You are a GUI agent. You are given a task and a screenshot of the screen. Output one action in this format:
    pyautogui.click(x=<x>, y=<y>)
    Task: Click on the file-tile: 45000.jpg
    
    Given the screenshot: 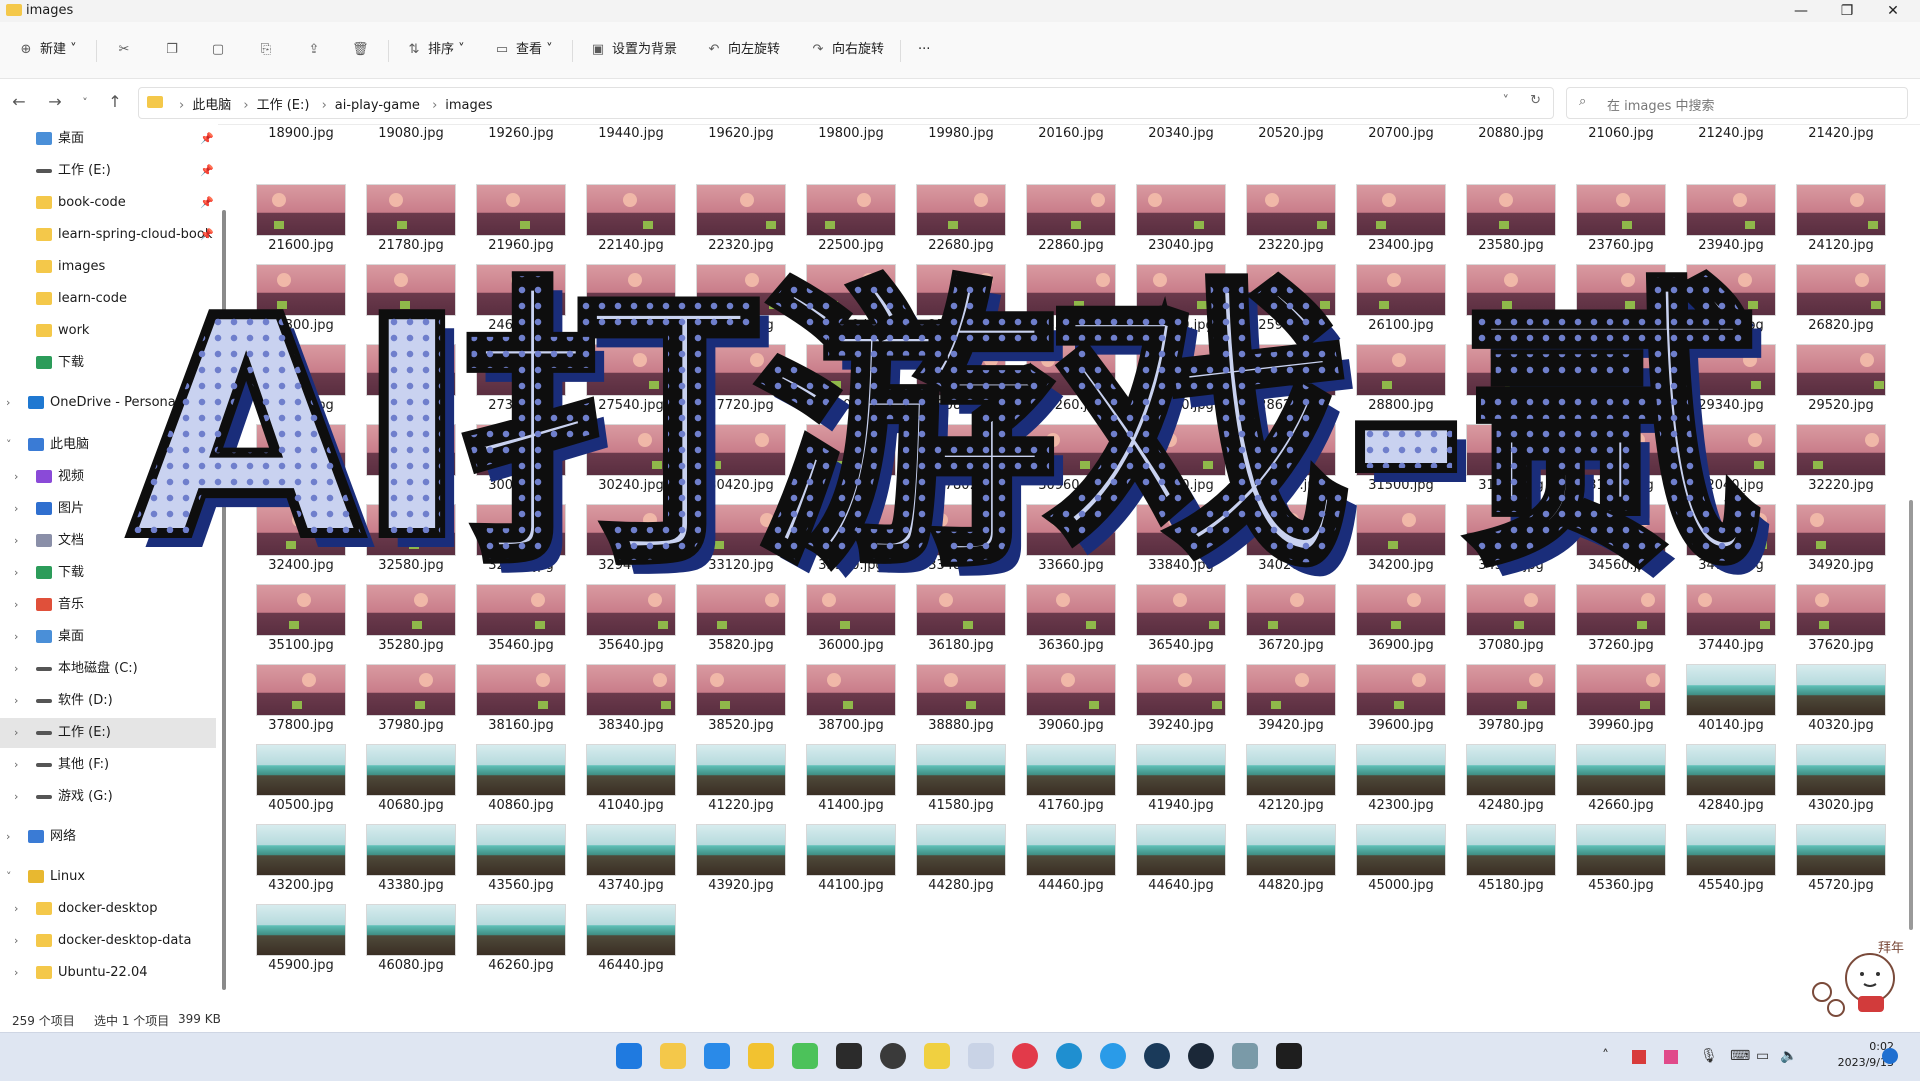 What is the action you would take?
    pyautogui.click(x=1391, y=864)
    